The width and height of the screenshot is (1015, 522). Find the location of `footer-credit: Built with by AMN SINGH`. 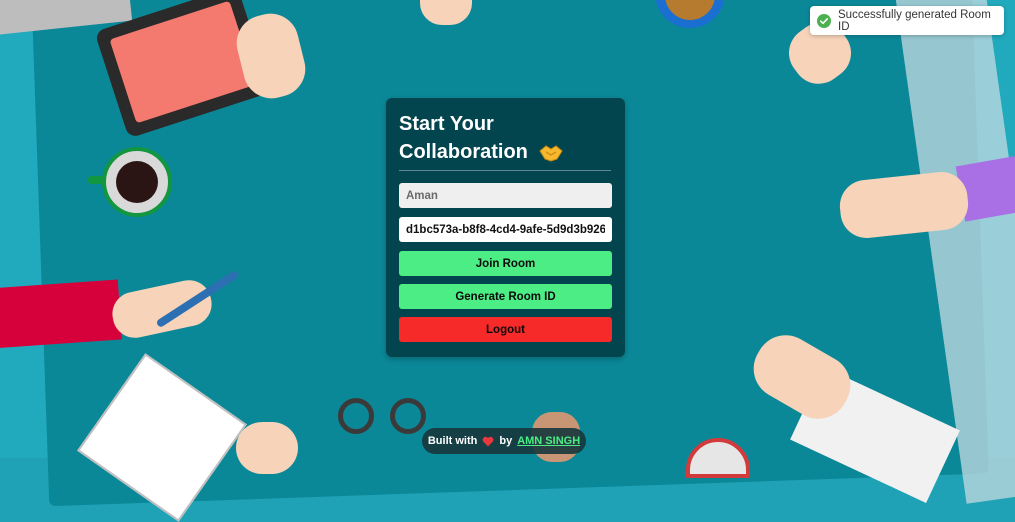

footer-credit: Built with by AMN SINGH is located at coordinates (504, 441).